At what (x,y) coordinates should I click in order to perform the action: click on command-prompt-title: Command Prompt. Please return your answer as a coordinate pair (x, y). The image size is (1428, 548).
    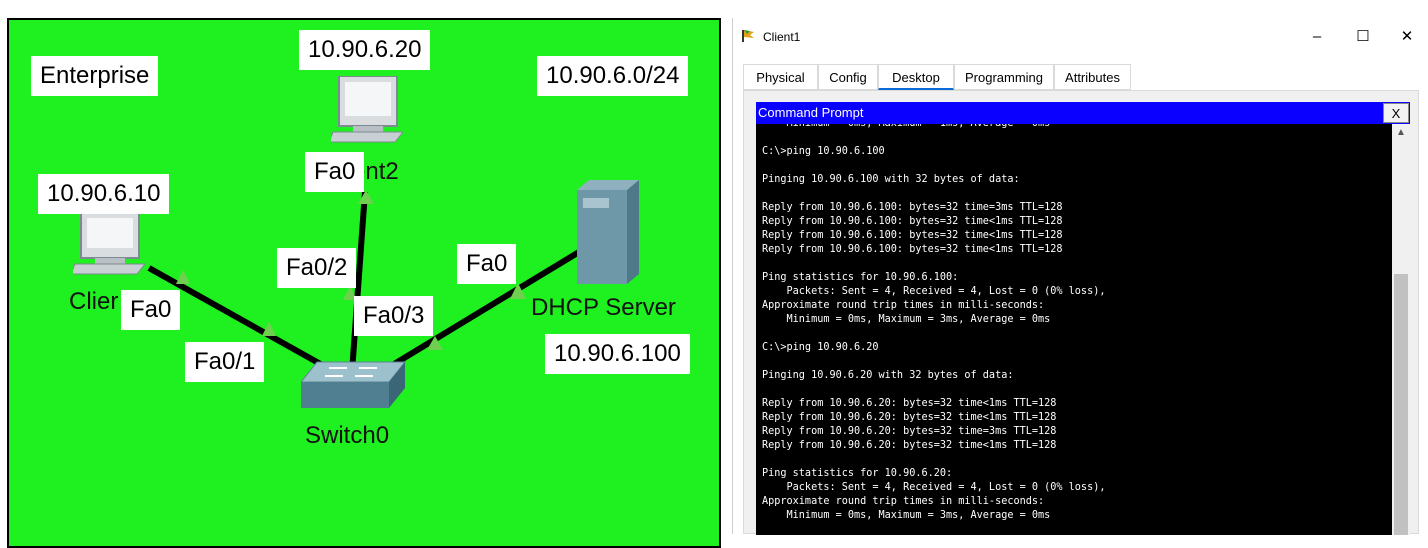
    Looking at the image, I should click on (811, 112).